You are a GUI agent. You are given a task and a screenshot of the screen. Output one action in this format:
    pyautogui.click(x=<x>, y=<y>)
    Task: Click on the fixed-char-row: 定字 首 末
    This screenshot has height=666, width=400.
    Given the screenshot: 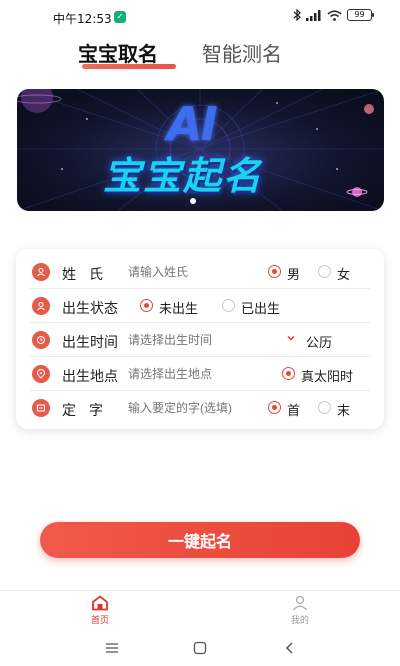 What is the action you would take?
    pyautogui.click(x=200, y=408)
    